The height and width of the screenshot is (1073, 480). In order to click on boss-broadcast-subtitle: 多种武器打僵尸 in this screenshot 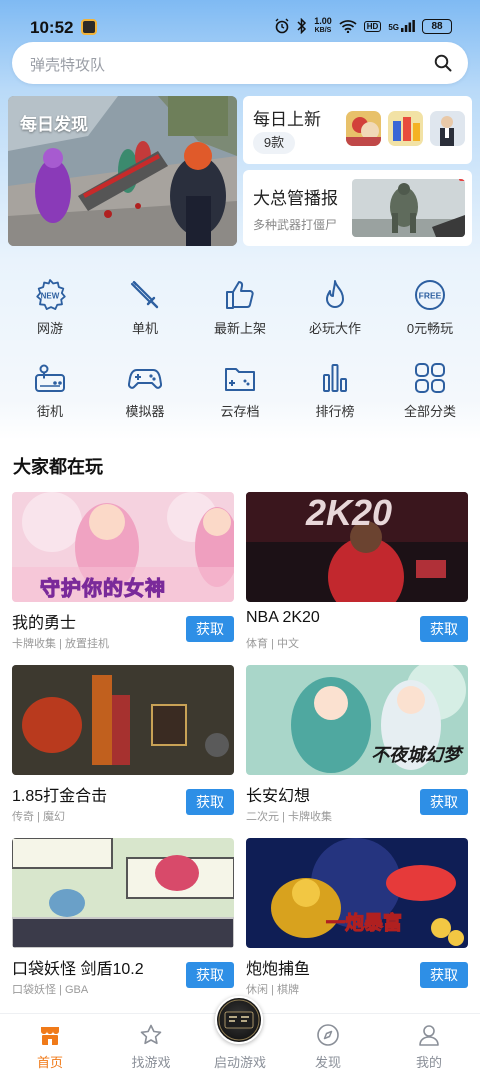, I will do `click(295, 225)`.